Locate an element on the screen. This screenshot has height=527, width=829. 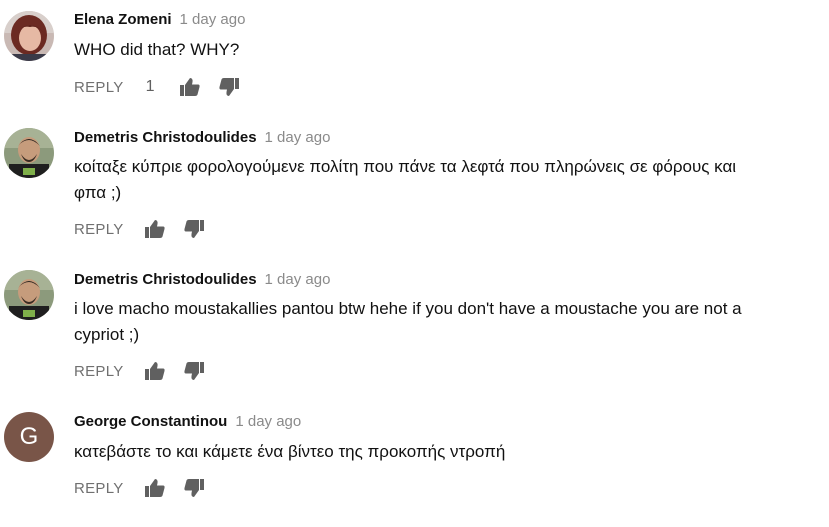
like-count: 1 is located at coordinates (150, 86).